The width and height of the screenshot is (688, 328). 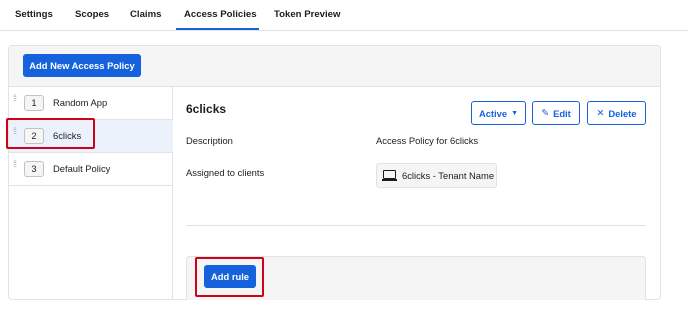 What do you see at coordinates (82, 65) in the screenshot?
I see `add-new-access-policy-button: Add New Access Policy` at bounding box center [82, 65].